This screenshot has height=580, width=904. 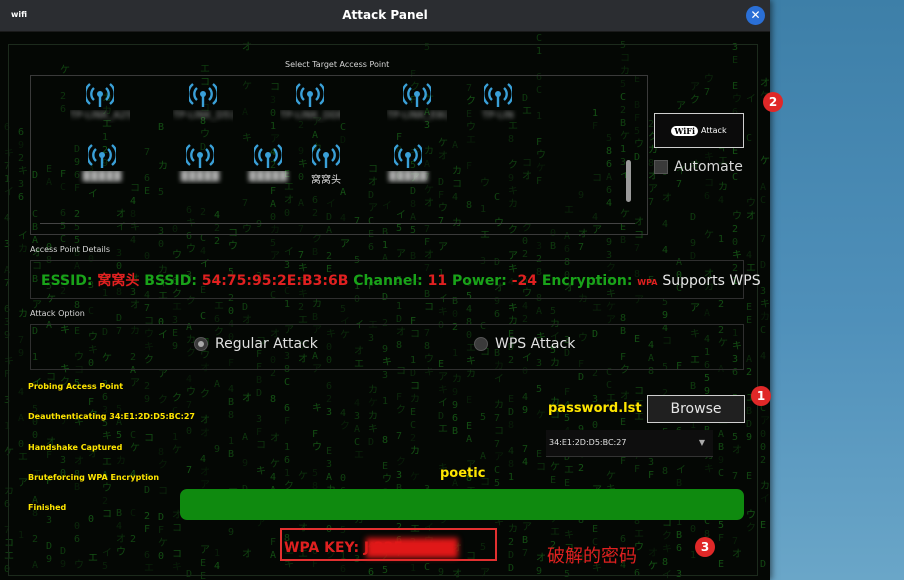 I want to click on close-button: ✕, so click(x=755, y=15).